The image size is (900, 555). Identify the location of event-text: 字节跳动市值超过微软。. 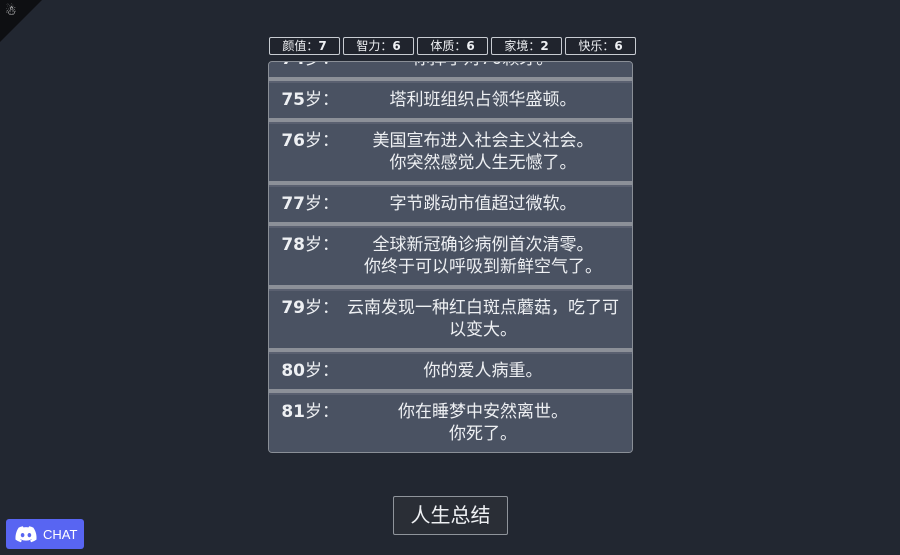
(483, 204).